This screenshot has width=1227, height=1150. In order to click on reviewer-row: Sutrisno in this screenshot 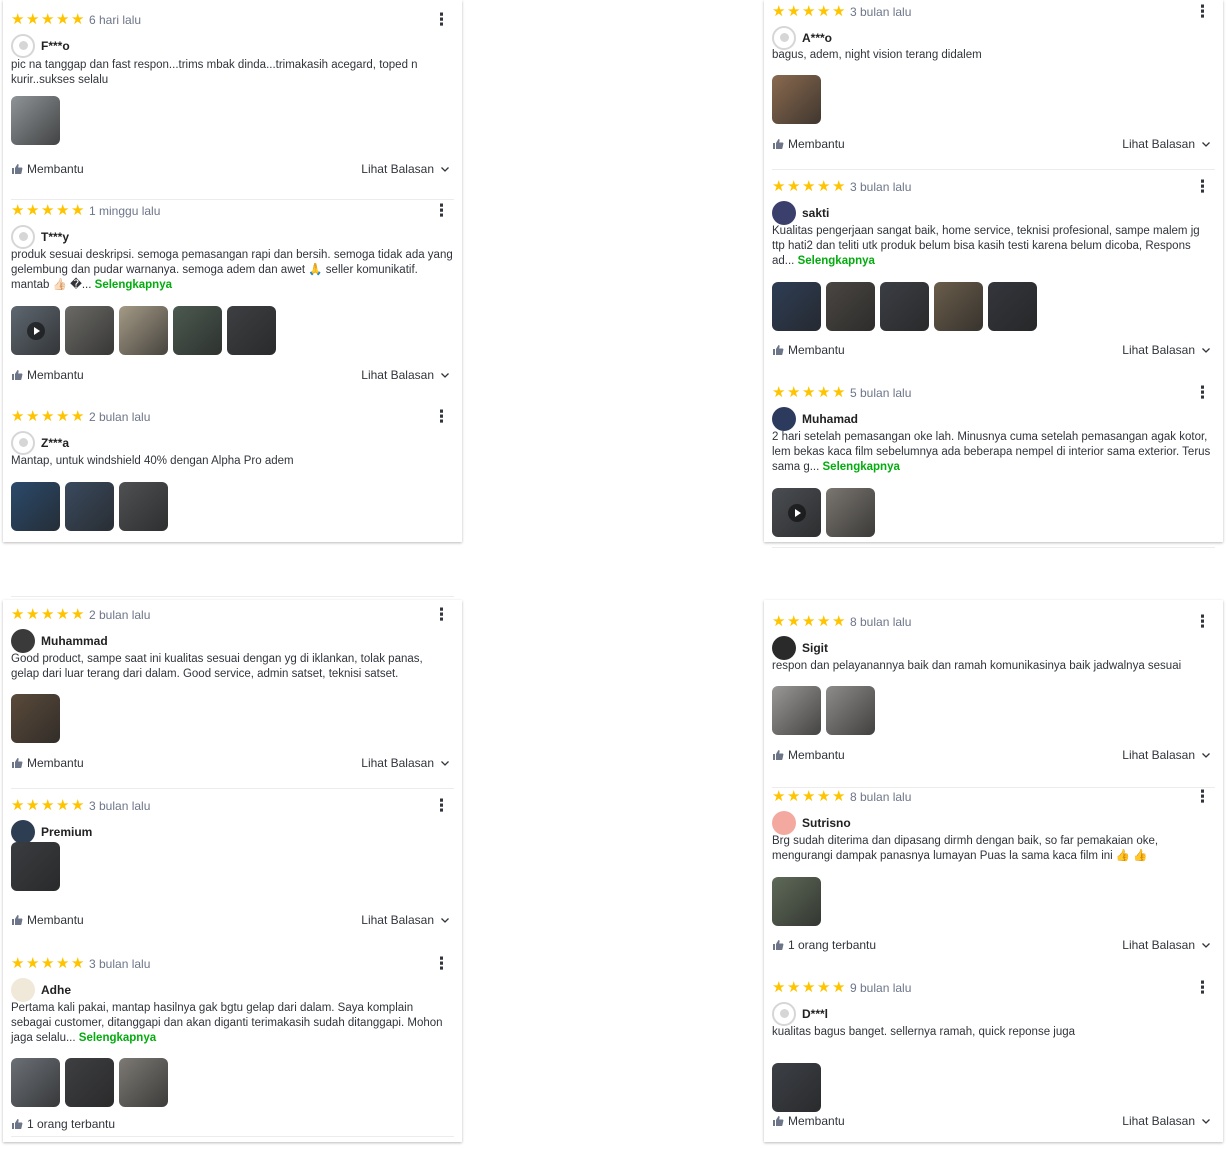, I will do `click(811, 823)`.